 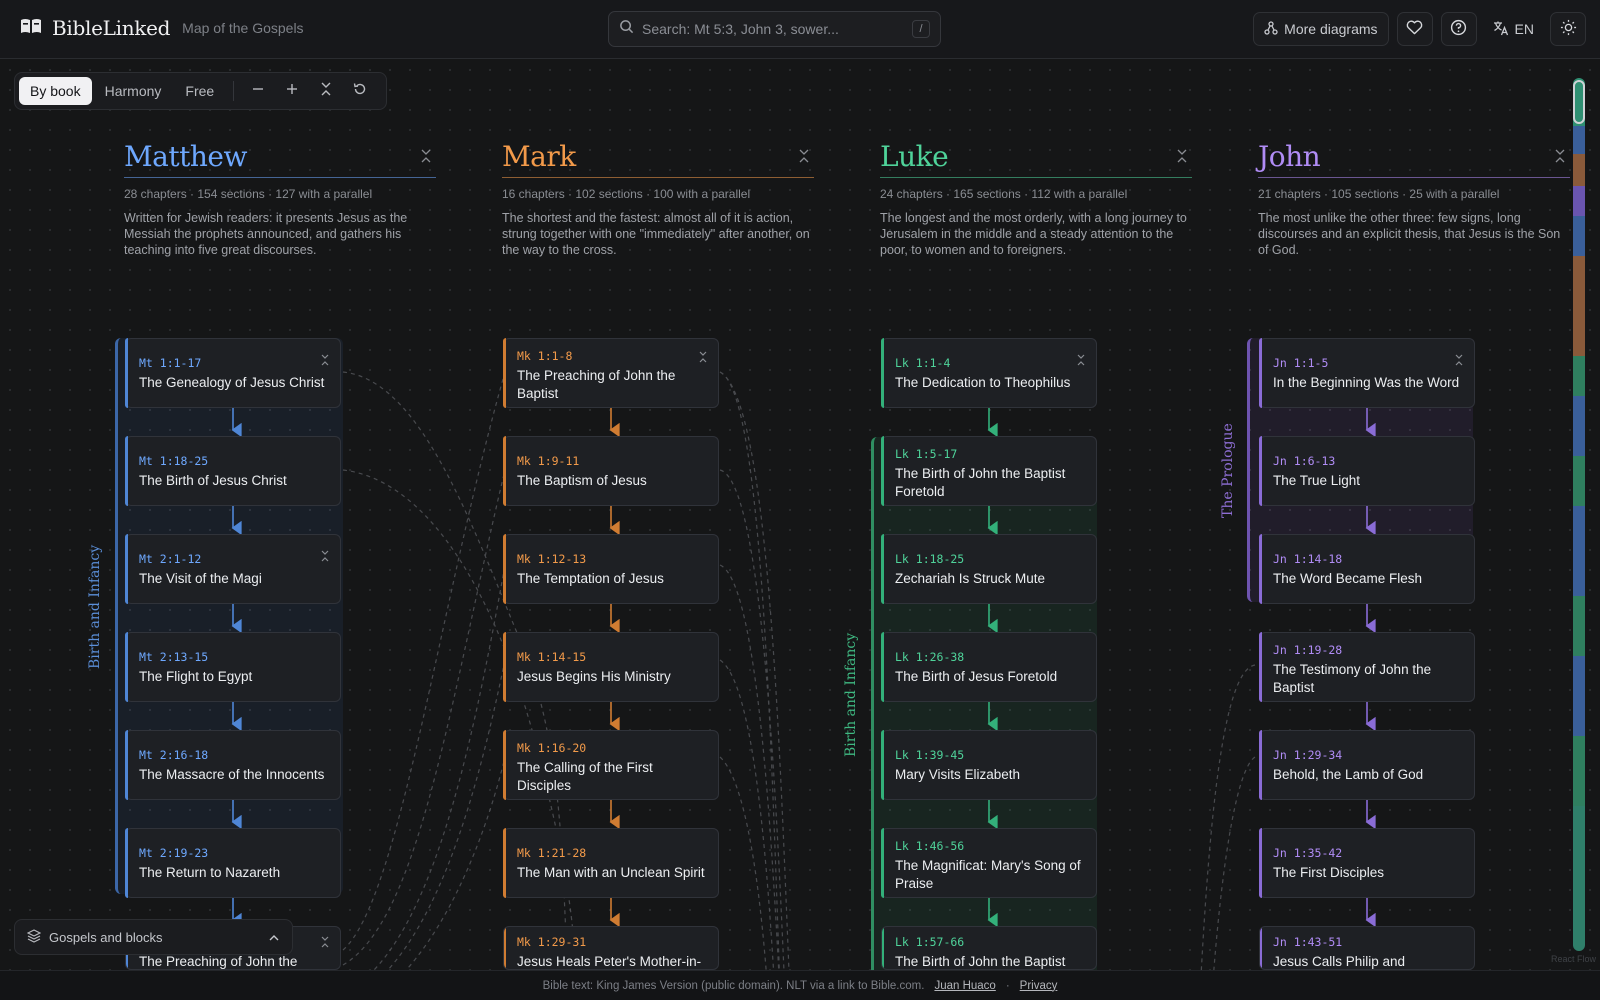 I want to click on card-title: The Birth of Jesus Foretold, so click(x=976, y=676).